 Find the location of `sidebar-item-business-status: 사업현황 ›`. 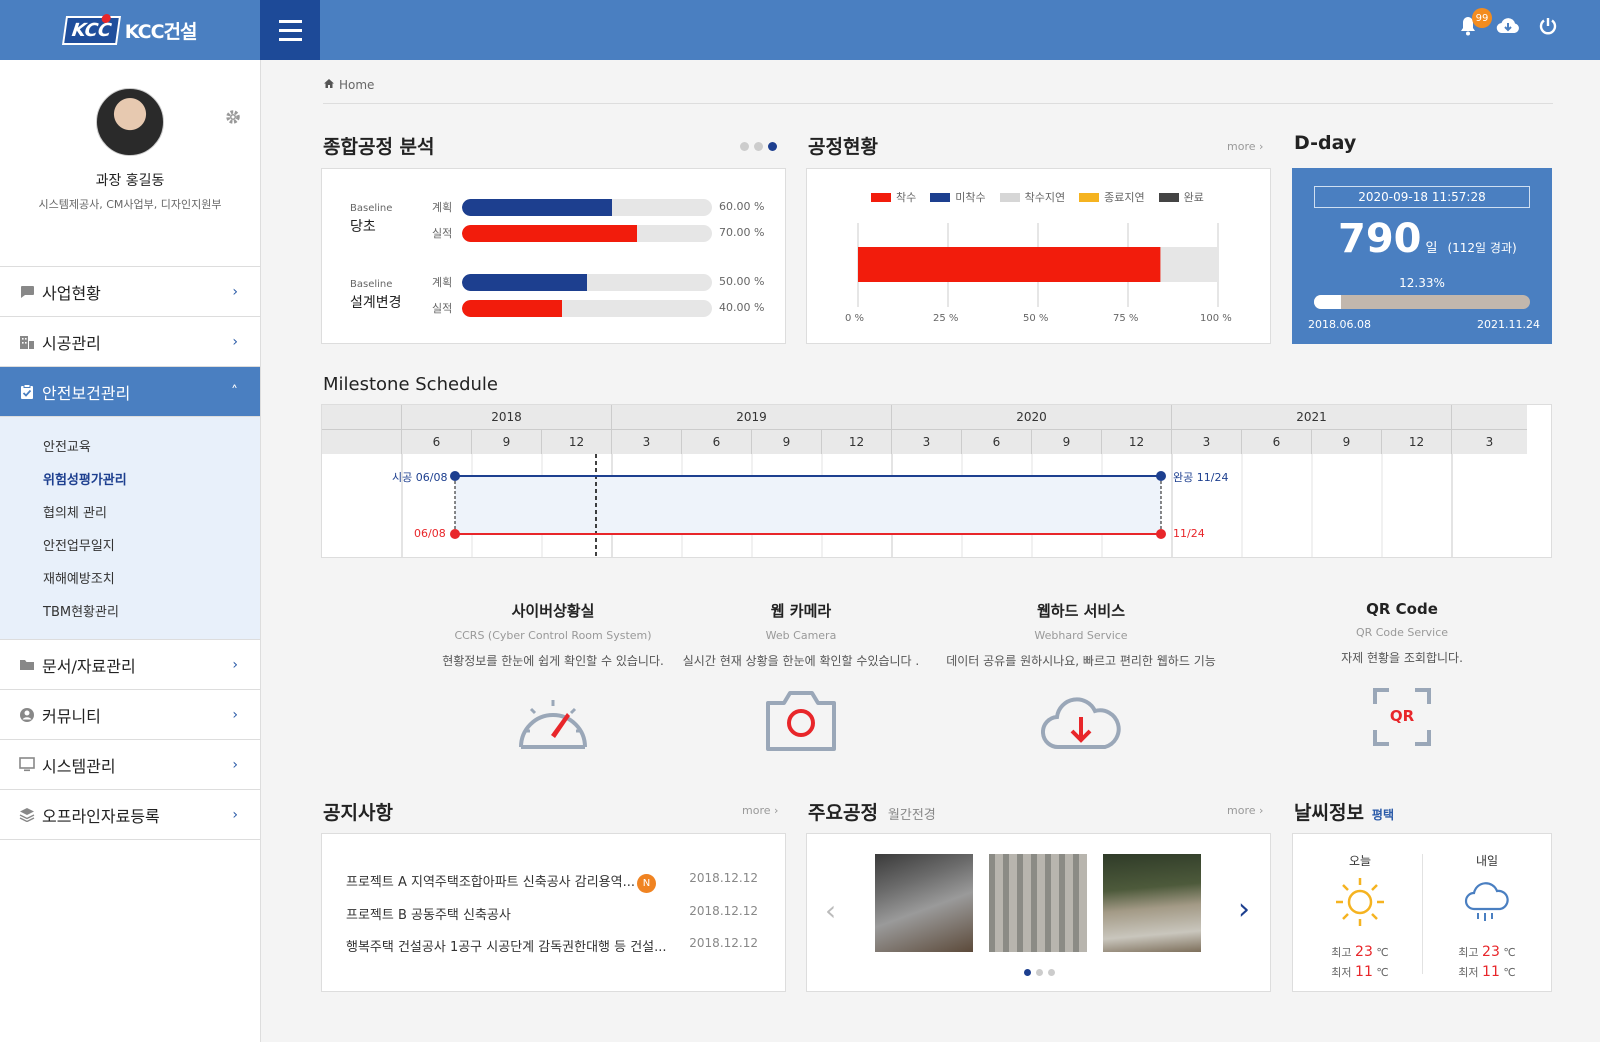

sidebar-item-business-status: 사업현황 › is located at coordinates (130, 292).